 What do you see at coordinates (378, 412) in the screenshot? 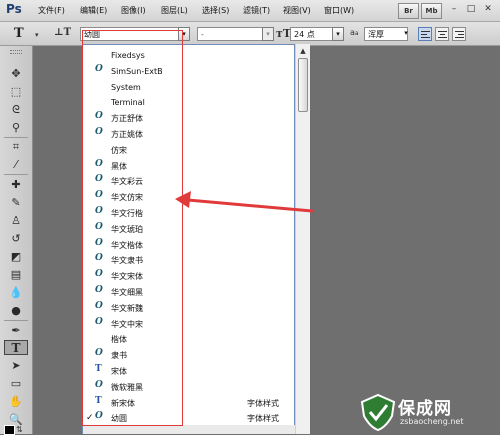
I see `watermark-logo-icon` at bounding box center [378, 412].